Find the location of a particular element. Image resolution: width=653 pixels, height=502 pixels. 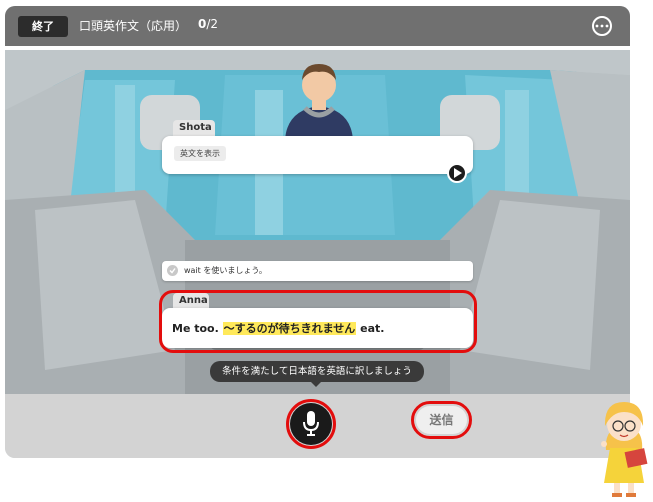

play-icon is located at coordinates (458, 173).